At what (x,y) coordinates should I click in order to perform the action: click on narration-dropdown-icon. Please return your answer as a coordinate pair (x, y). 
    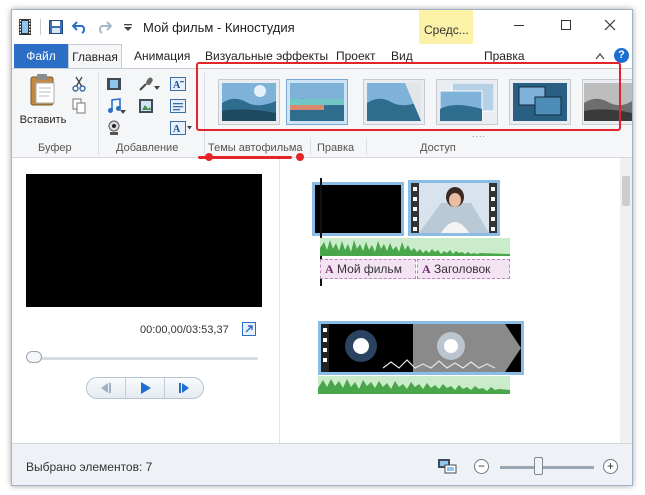
    Looking at the image, I should click on (157, 88).